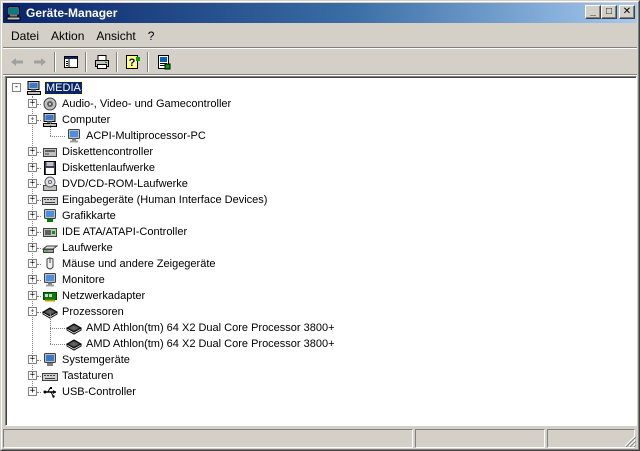 This screenshot has height=451, width=640. Describe the element at coordinates (50, 184) in the screenshot. I see `cdrom-icon` at that location.